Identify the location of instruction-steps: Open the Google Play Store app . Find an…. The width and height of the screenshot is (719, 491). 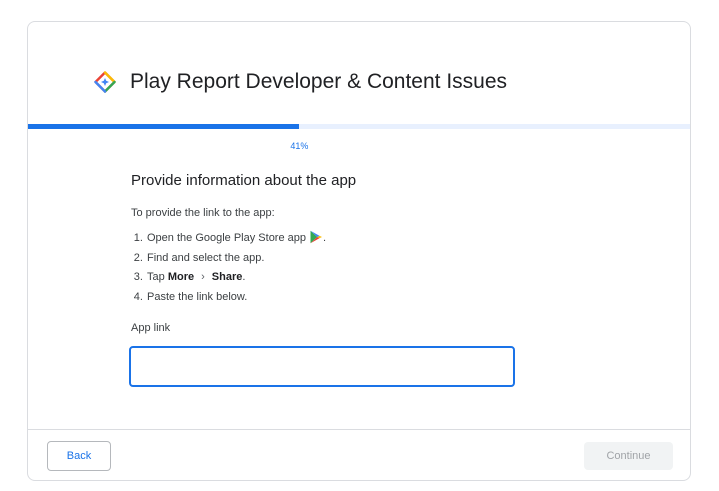
(341, 268).